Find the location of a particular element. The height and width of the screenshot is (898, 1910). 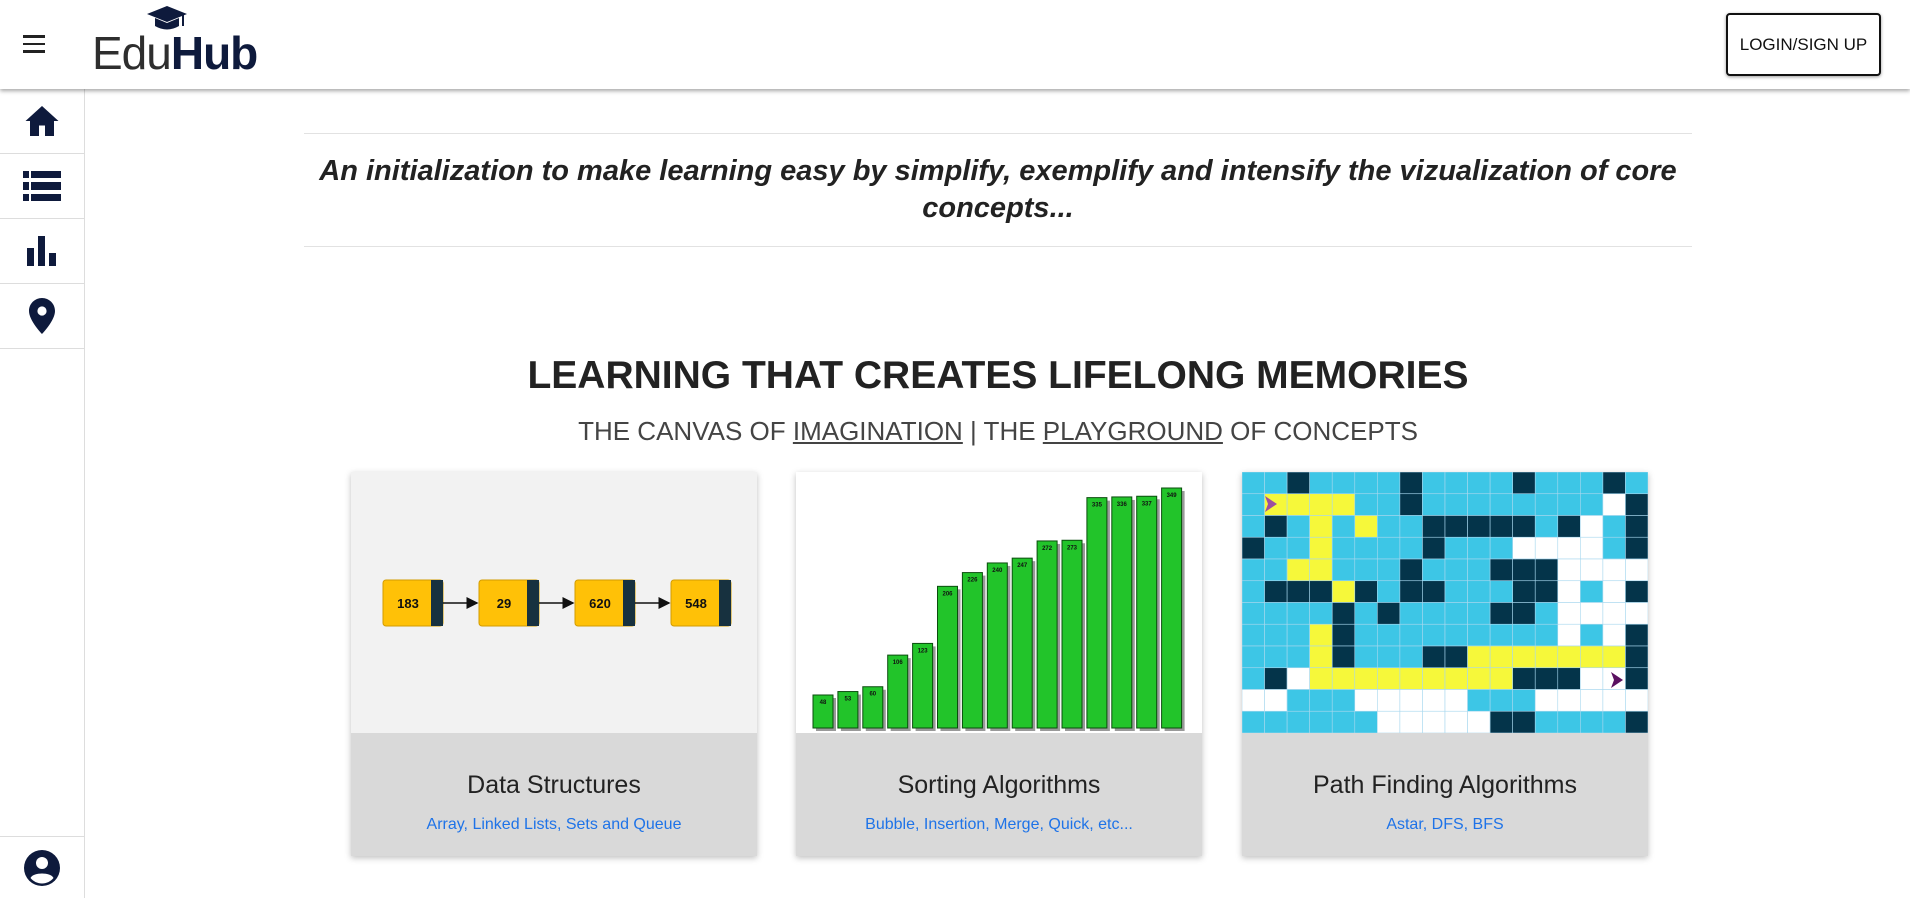

sort-bar: 336 is located at coordinates (1123, 613).